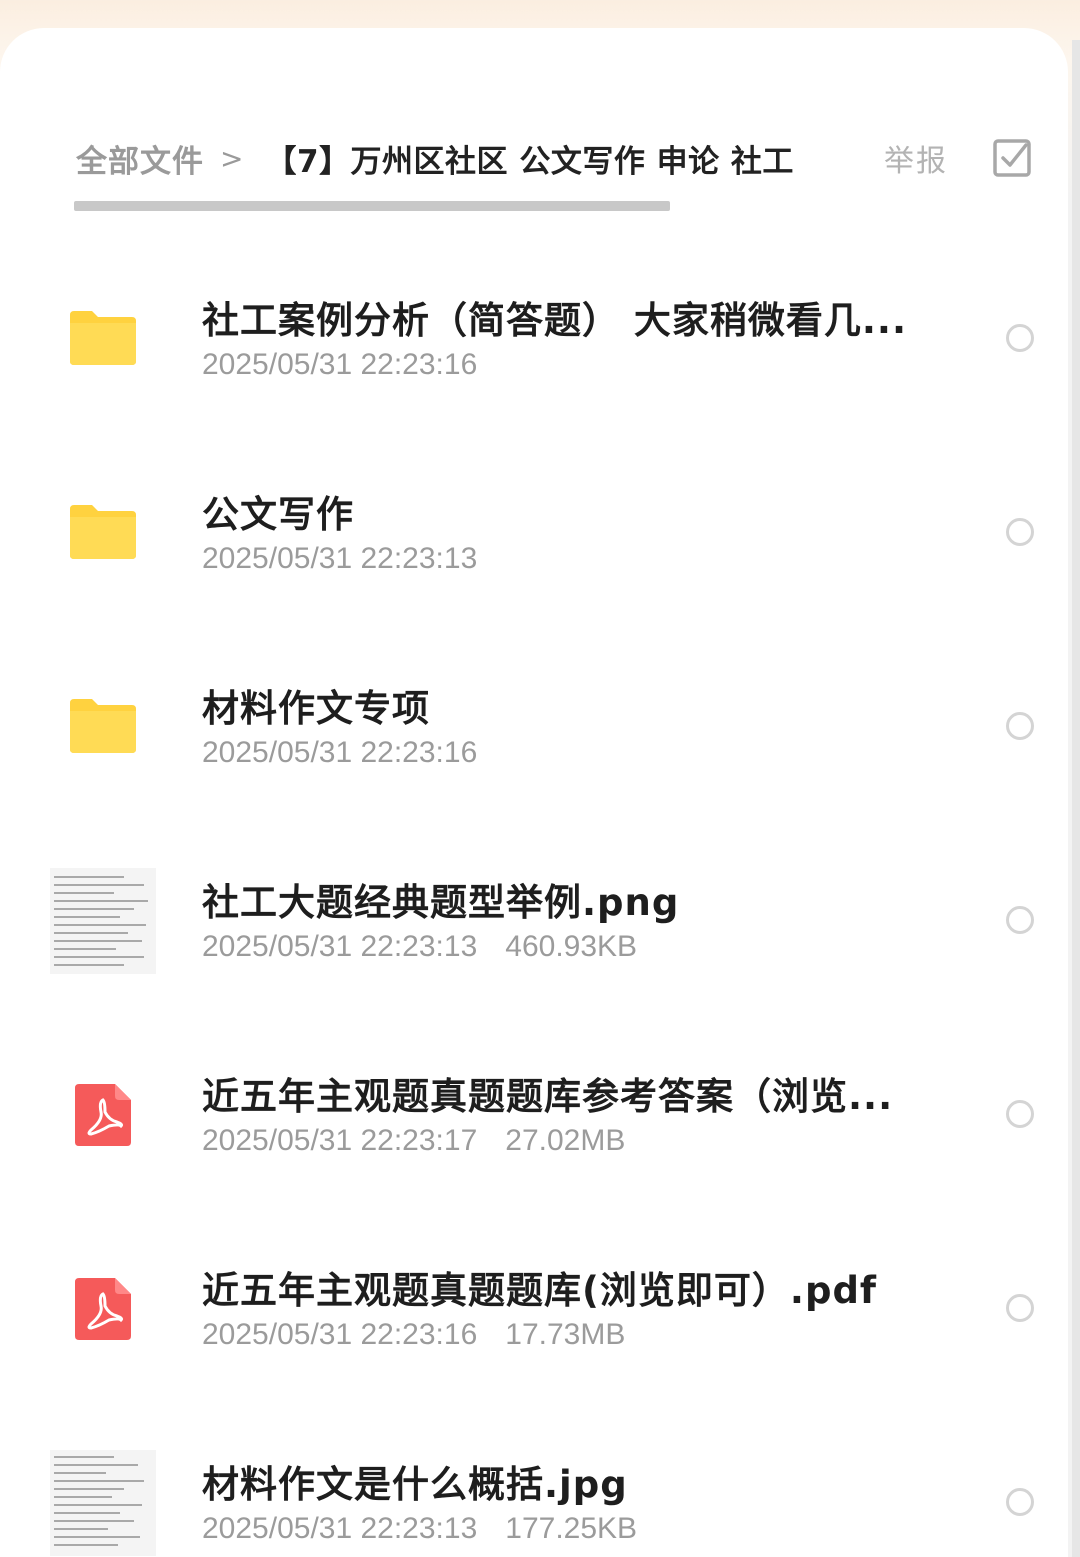 Image resolution: width=1080 pixels, height=1557 pixels. What do you see at coordinates (916, 158) in the screenshot?
I see `report-button: 举报` at bounding box center [916, 158].